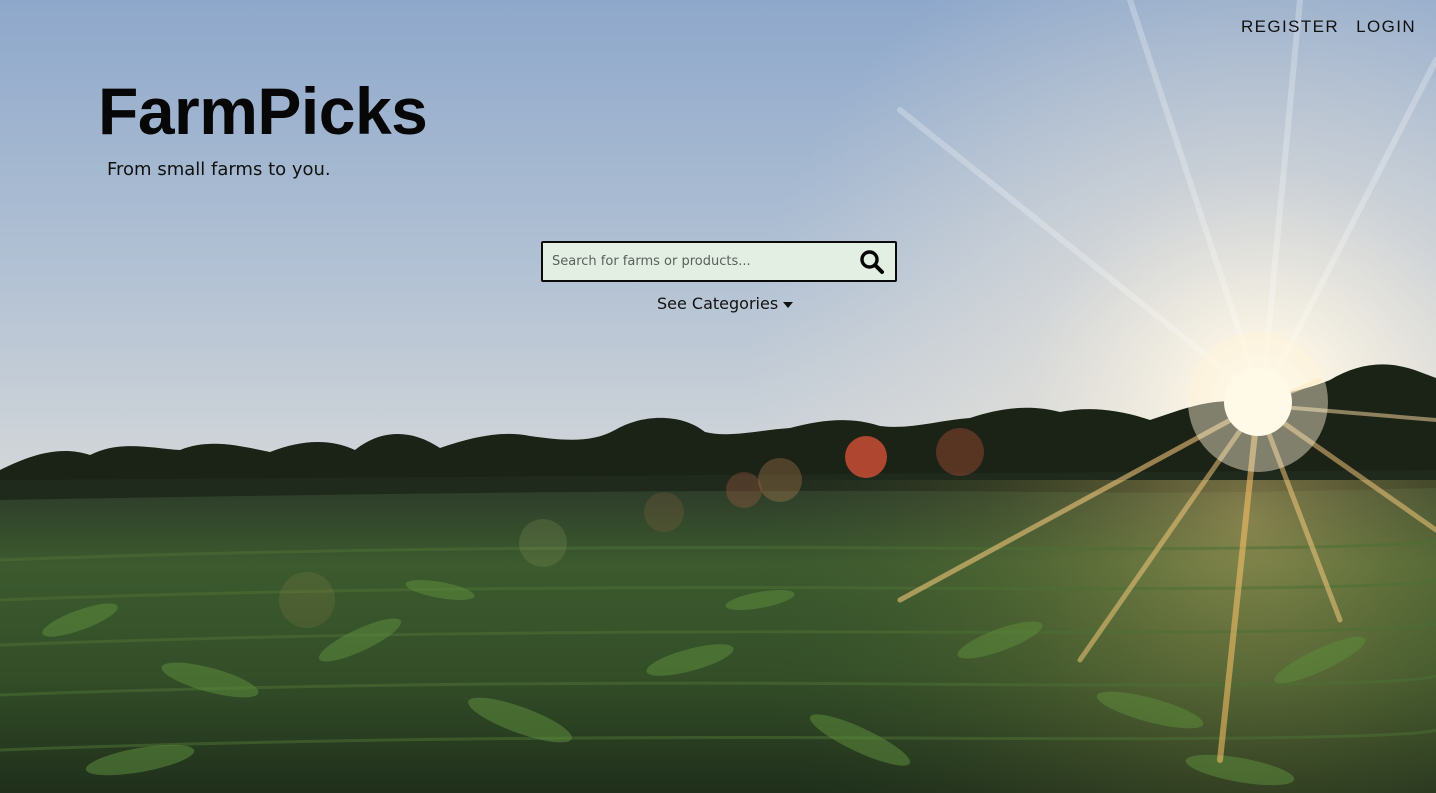 The height and width of the screenshot is (793, 1436). Describe the element at coordinates (219, 169) in the screenshot. I see `brand-tagline: From small farms to you.` at that location.